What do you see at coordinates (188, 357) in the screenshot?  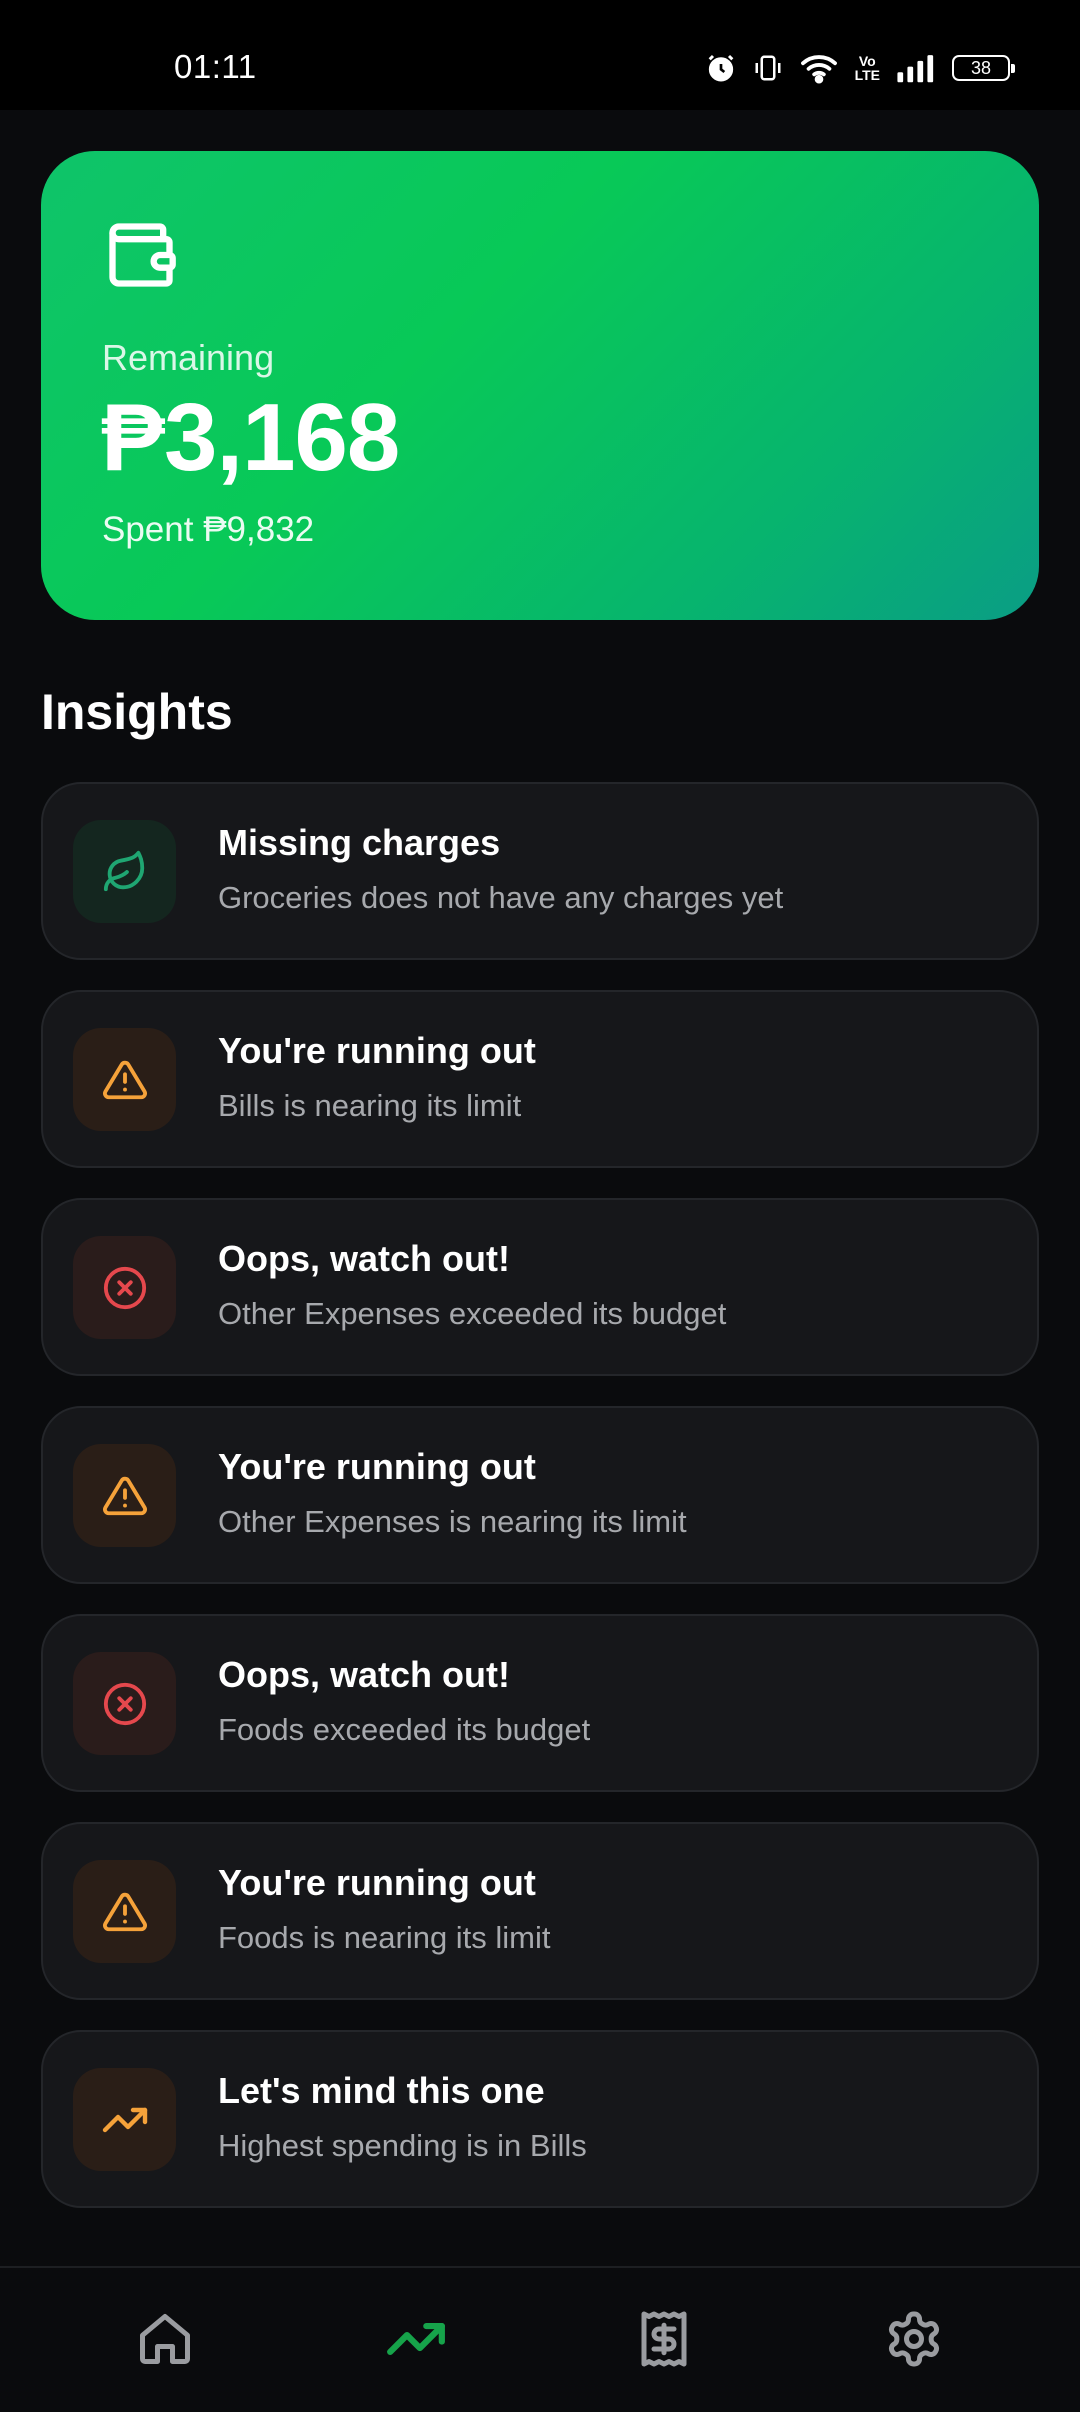 I see `remaining-label: Remaining` at bounding box center [188, 357].